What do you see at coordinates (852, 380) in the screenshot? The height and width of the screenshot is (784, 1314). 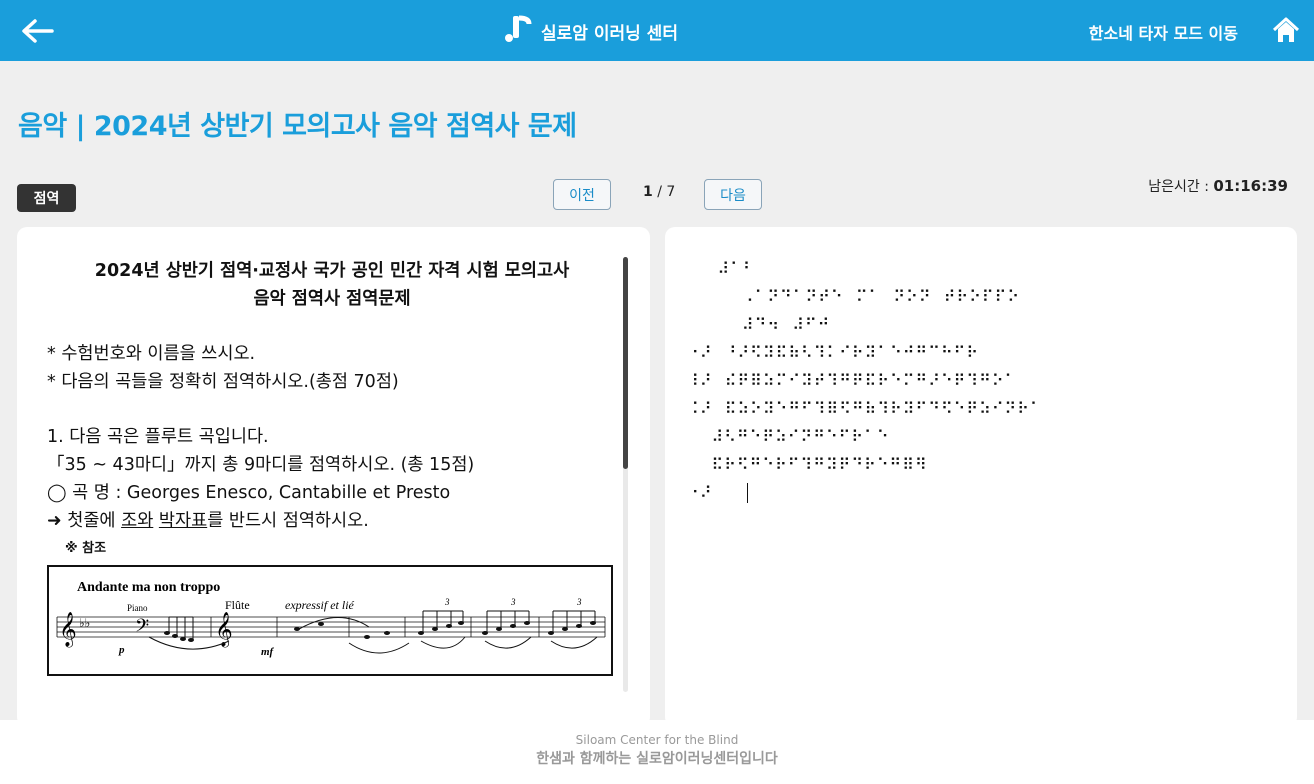 I see `braille-line: ⠸⠜ ⠮⠟⠿⠵⠍⠊⠽⠞⠹⠛⠟⠯⠗⠑⠍⠛⠜⠑⠟⠹⠛⠕⠁` at bounding box center [852, 380].